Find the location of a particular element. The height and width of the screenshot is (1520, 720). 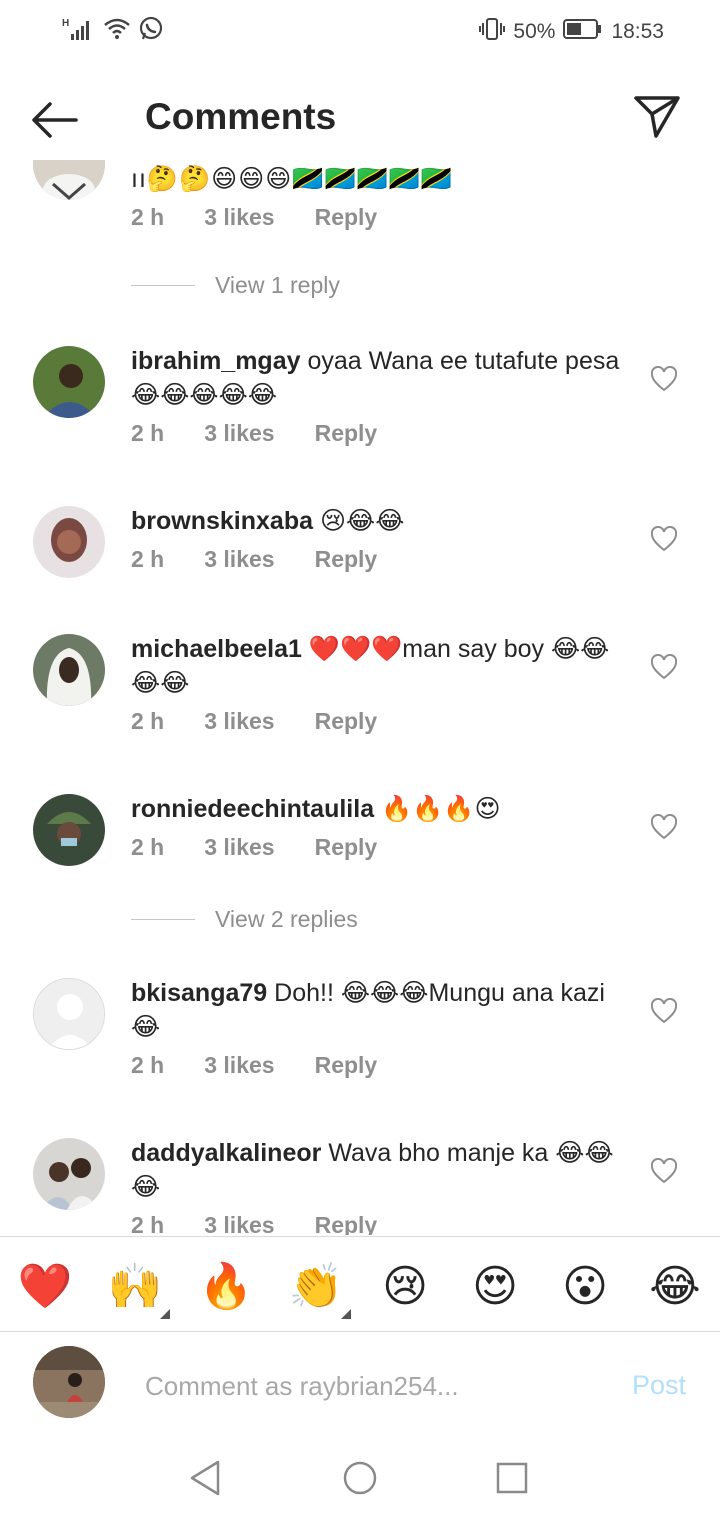

share-button is located at coordinates (658, 118).